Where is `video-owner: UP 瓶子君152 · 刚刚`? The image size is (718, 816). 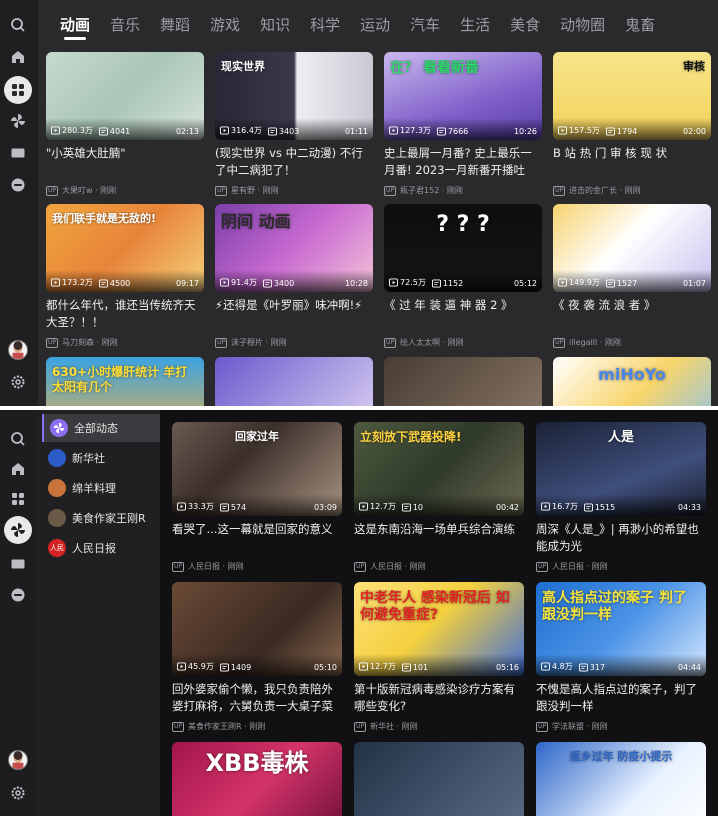 video-owner: UP 瓶子君152 · 刚刚 is located at coordinates (463, 190).